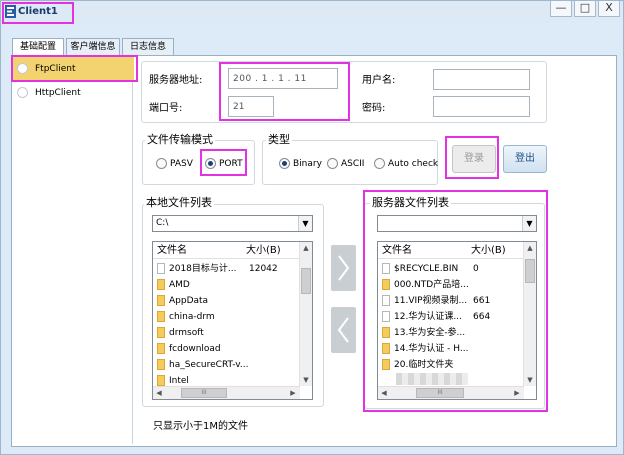  Describe the element at coordinates (283, 78) in the screenshot. I see `server-address-input: 200 . 1 . 1 . 11` at that location.